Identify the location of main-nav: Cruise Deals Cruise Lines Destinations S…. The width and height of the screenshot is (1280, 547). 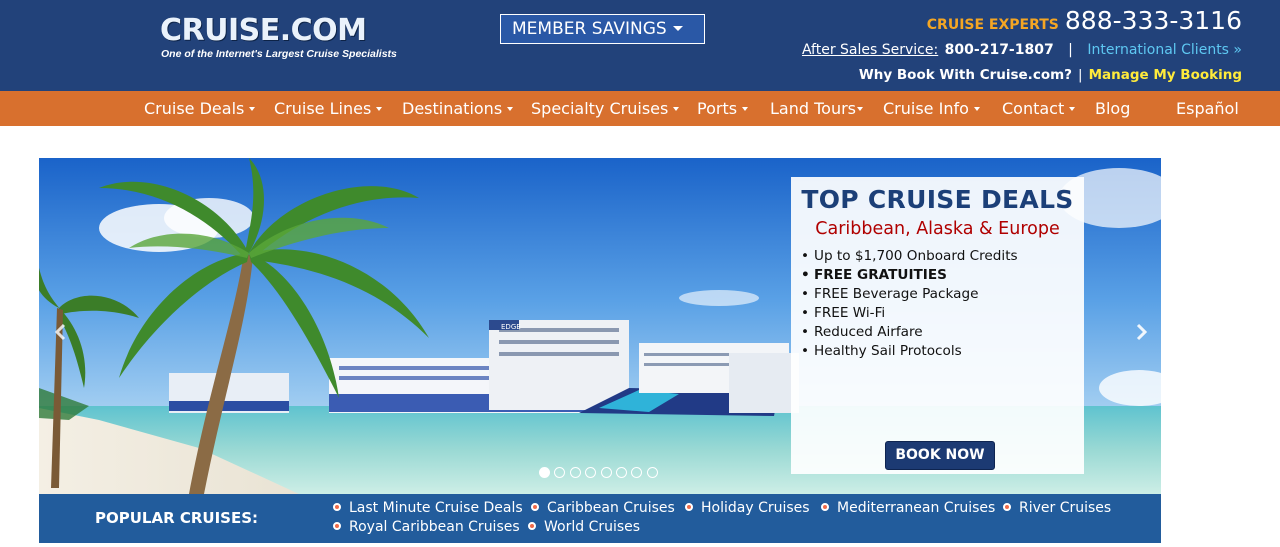
(640, 108).